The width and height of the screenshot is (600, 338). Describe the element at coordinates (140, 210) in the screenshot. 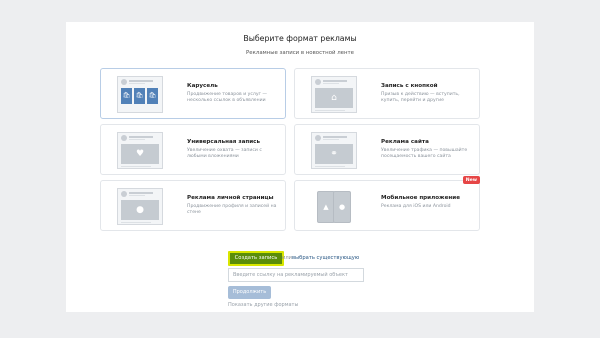

I see `person-icon: ●` at that location.